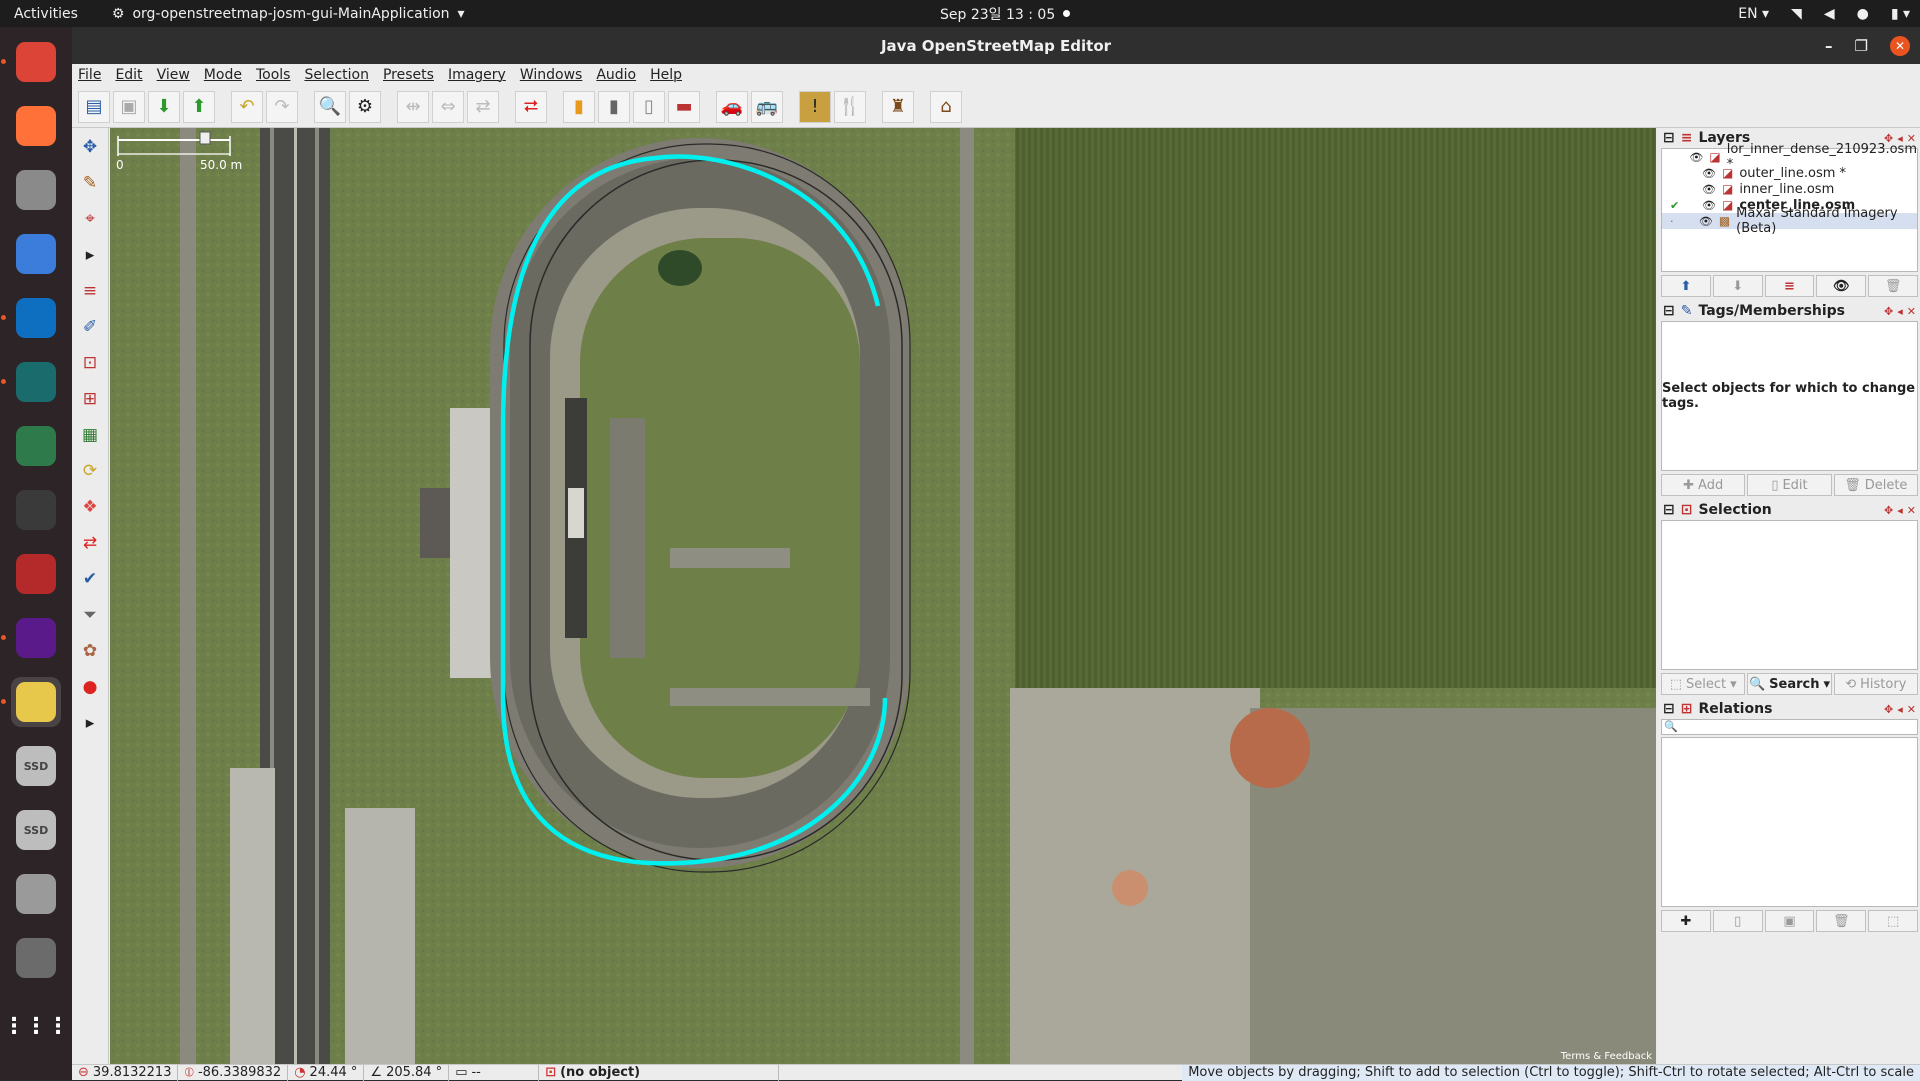  I want to click on selection-toggle-icon: ⊡, so click(90, 363).